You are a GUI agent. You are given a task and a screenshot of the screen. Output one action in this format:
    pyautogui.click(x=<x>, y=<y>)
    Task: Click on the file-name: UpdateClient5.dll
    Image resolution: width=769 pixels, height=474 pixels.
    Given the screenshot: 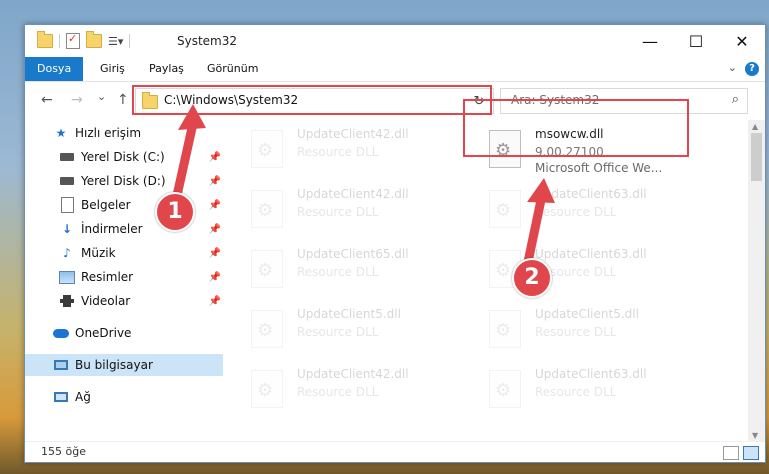 What is the action you would take?
    pyautogui.click(x=349, y=314)
    